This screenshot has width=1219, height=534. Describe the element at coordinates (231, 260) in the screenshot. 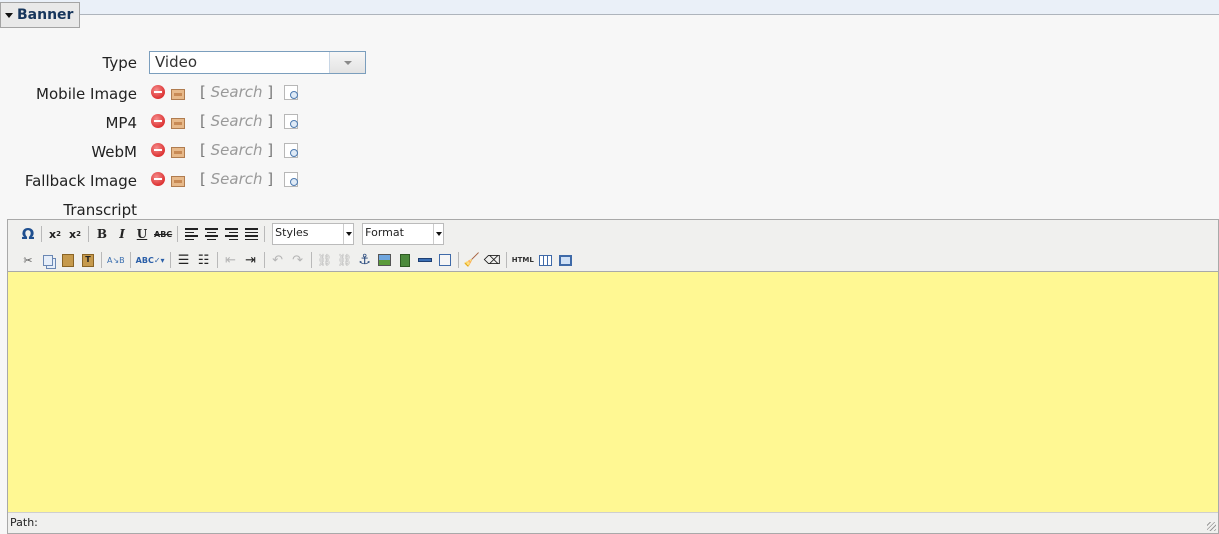

I see `outdent-icon: ⇤` at that location.